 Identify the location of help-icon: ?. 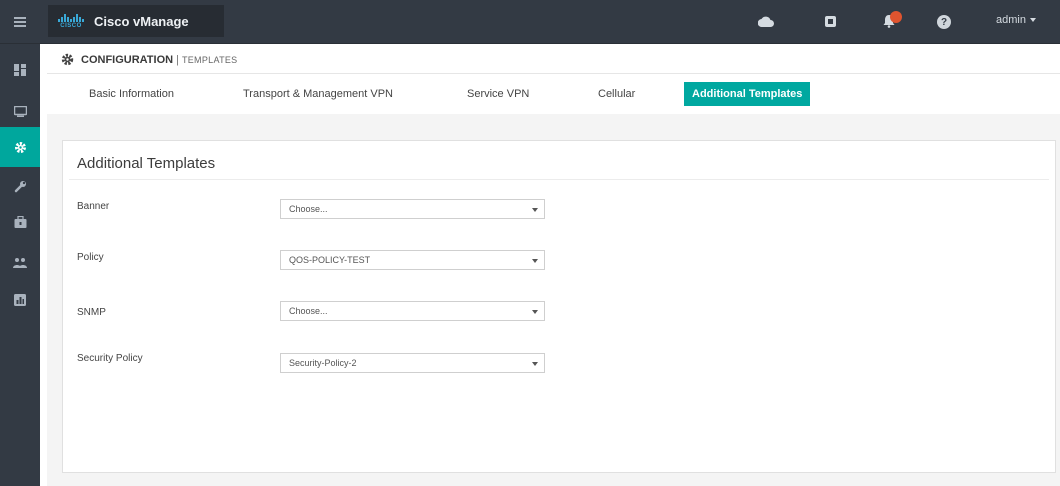
(944, 22).